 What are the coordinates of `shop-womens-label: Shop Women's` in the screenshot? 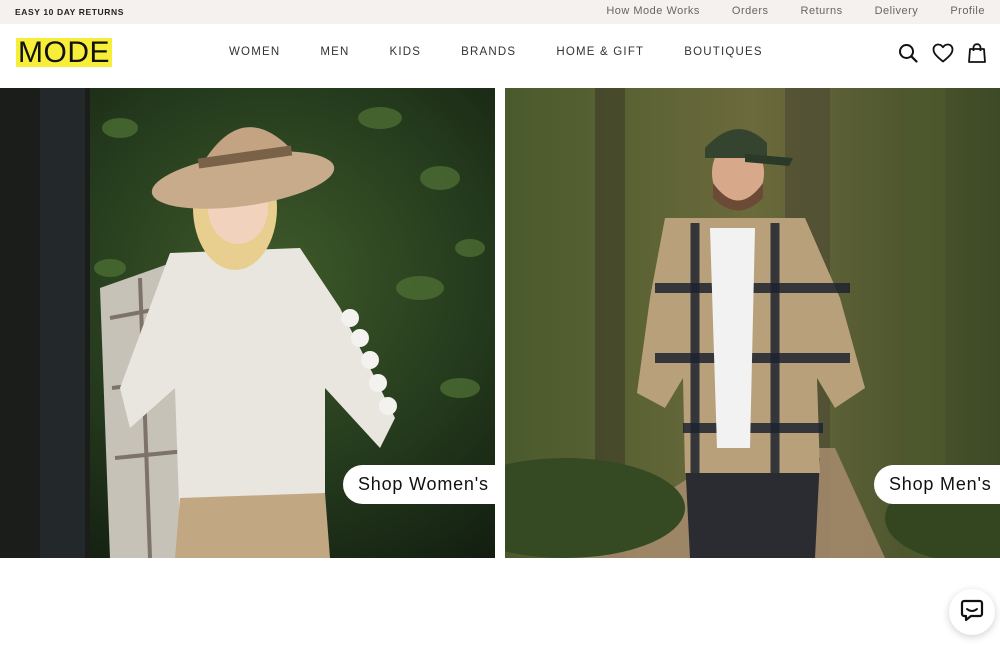 It's located at (423, 484).